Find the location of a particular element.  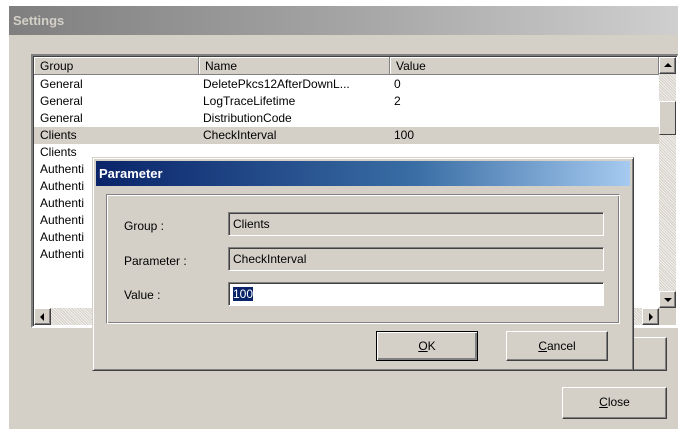

scroll-right-button is located at coordinates (650, 316).